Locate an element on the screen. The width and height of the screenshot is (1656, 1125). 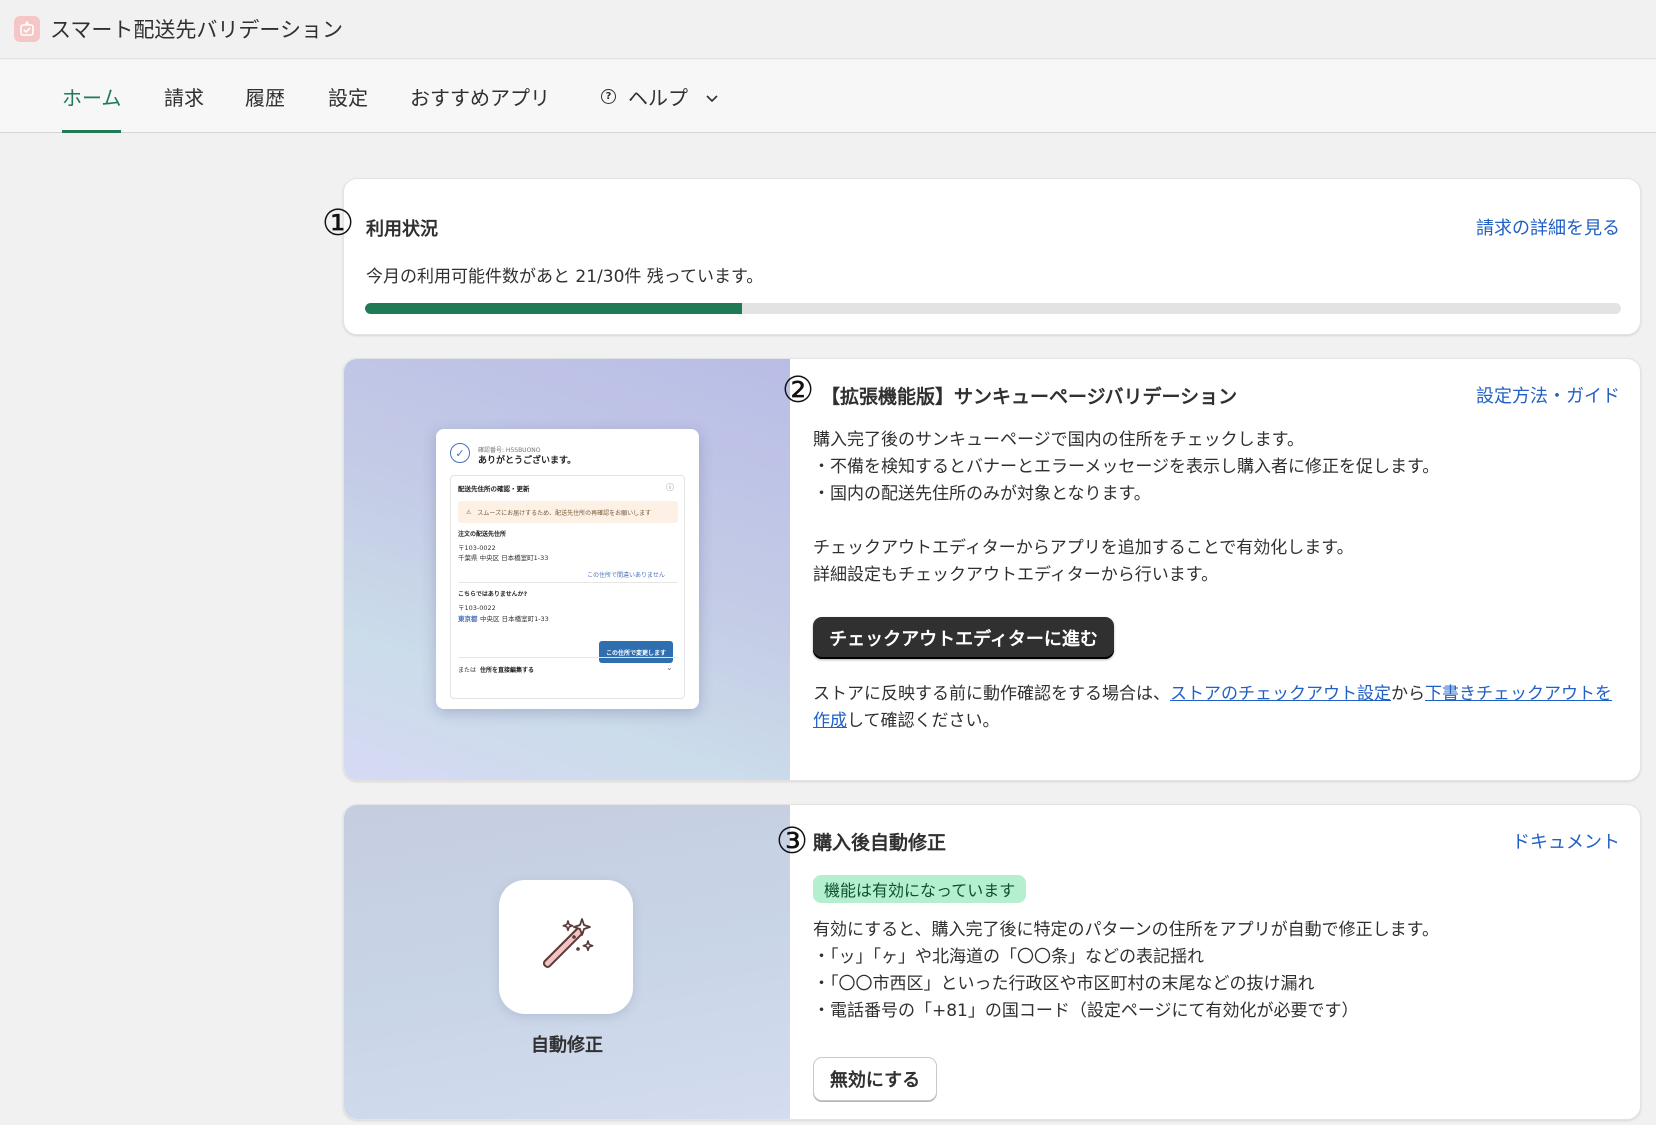
preview-suggest-heading: こちらではありませんか? is located at coordinates (493, 594).